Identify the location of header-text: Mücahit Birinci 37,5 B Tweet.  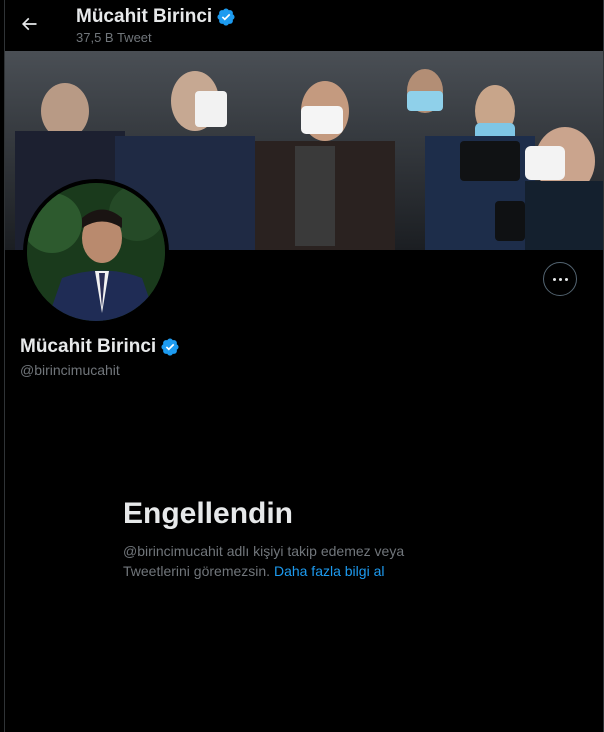
(156, 26).